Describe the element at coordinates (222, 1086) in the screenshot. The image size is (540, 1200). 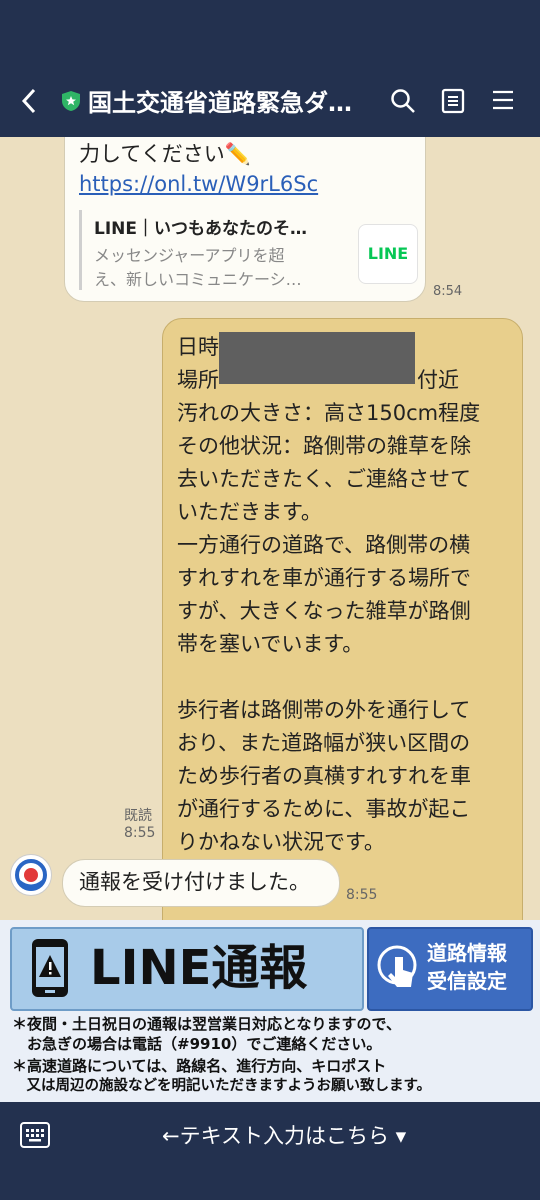
I see `banner-note: 又は周辺の施設などを明記いただきますようお願い致します。` at that location.